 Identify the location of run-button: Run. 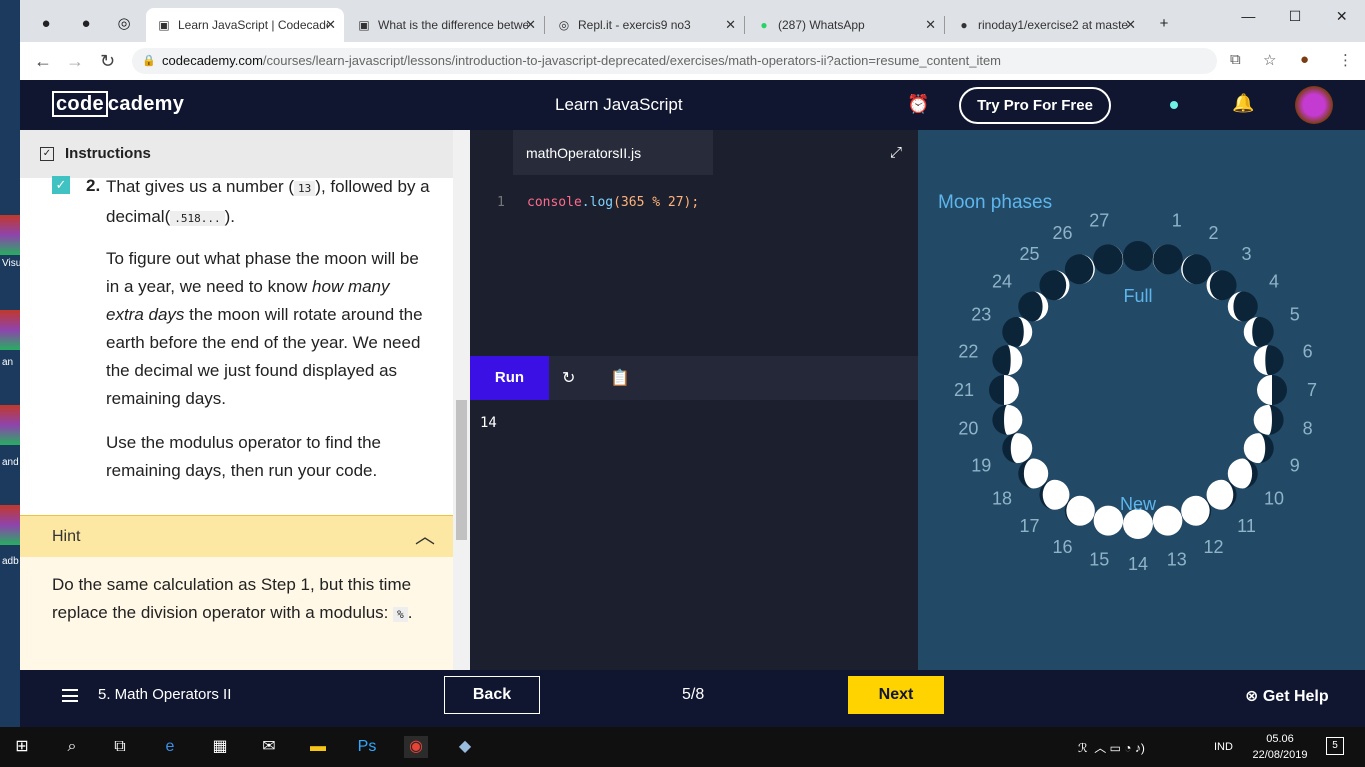
(509, 378).